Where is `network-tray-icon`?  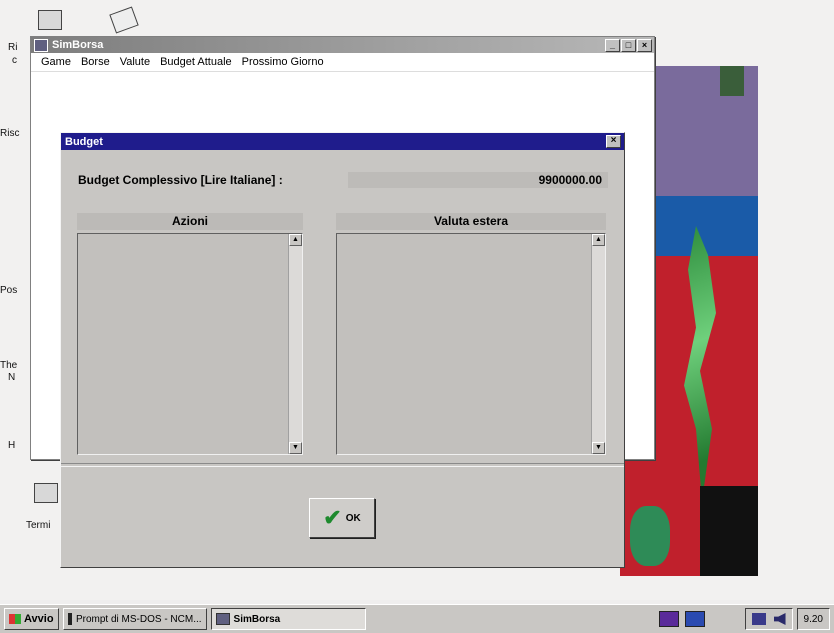 network-tray-icon is located at coordinates (758, 619).